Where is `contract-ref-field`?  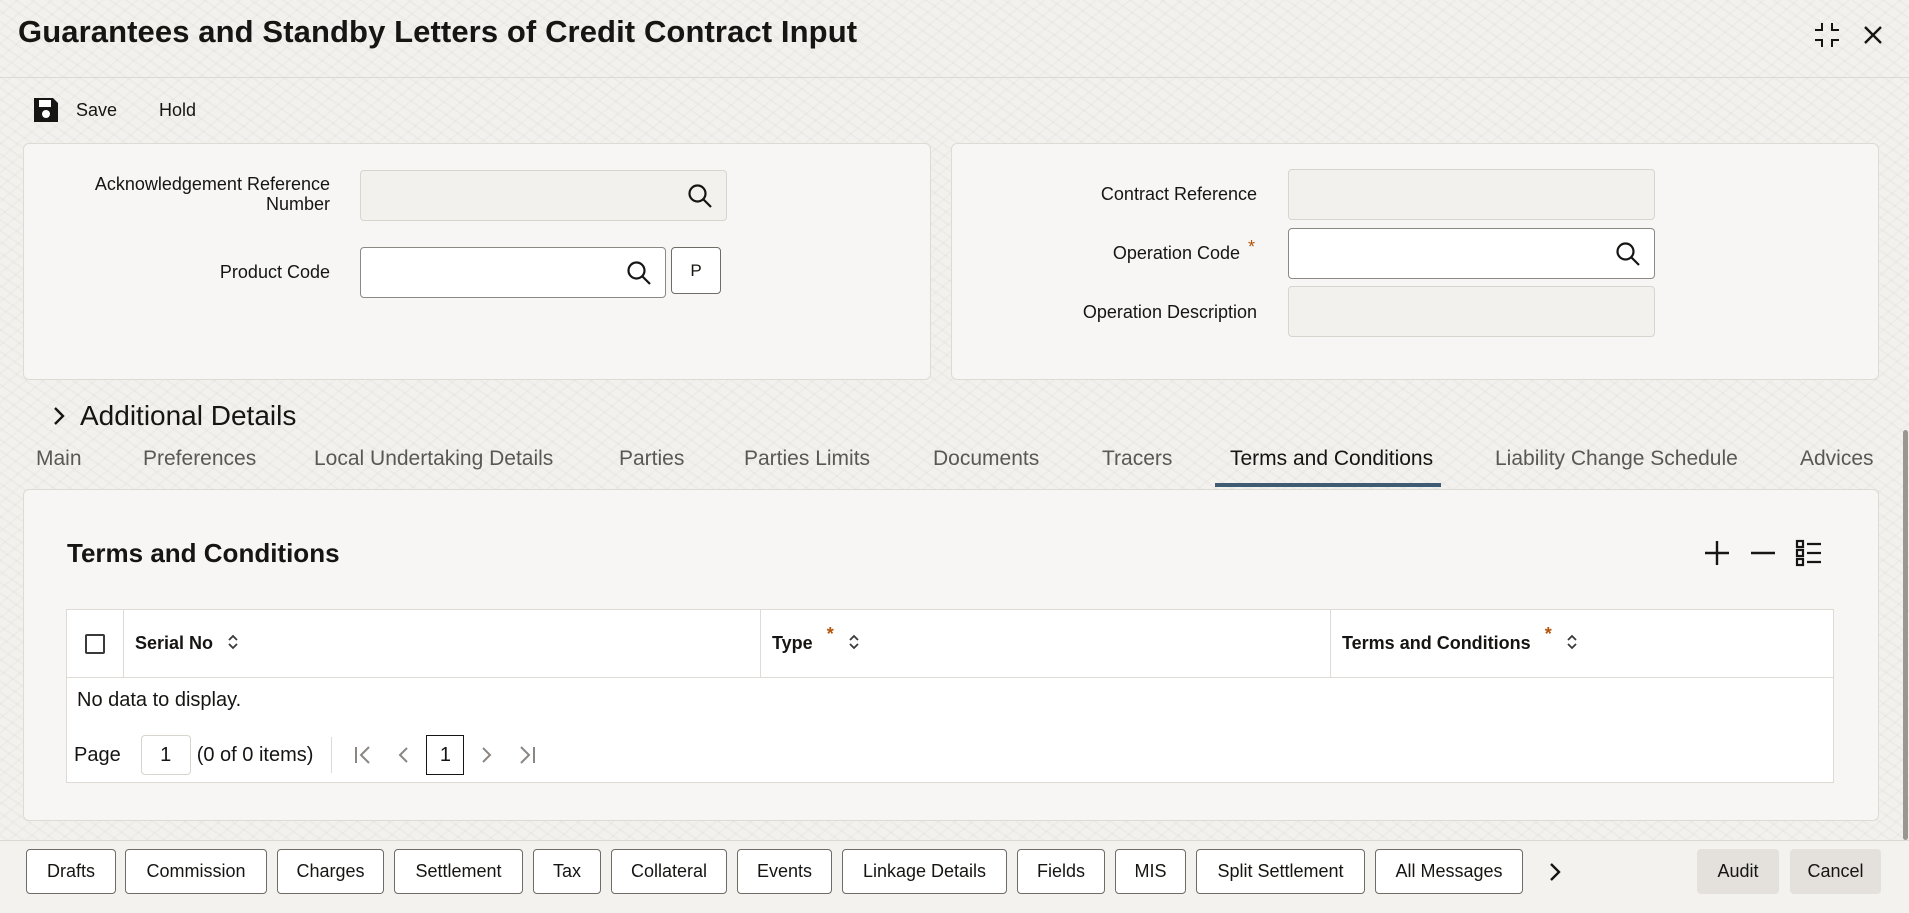
contract-ref-field is located at coordinates (1471, 194).